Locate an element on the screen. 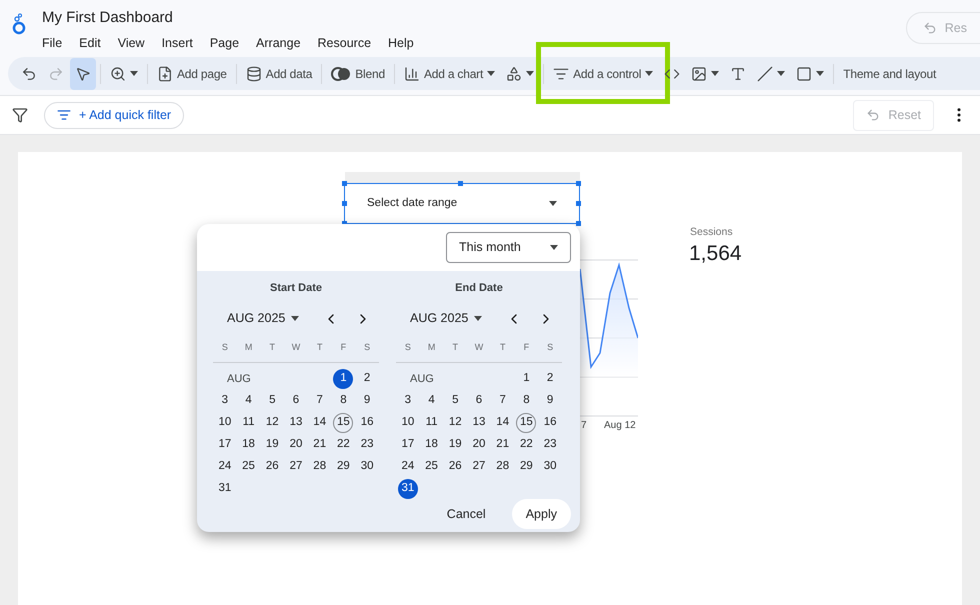  menu-item: Edit is located at coordinates (90, 43).